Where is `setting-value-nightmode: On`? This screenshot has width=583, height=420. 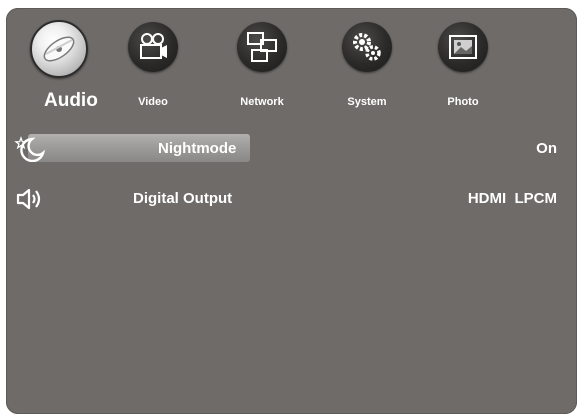 setting-value-nightmode: On is located at coordinates (546, 148).